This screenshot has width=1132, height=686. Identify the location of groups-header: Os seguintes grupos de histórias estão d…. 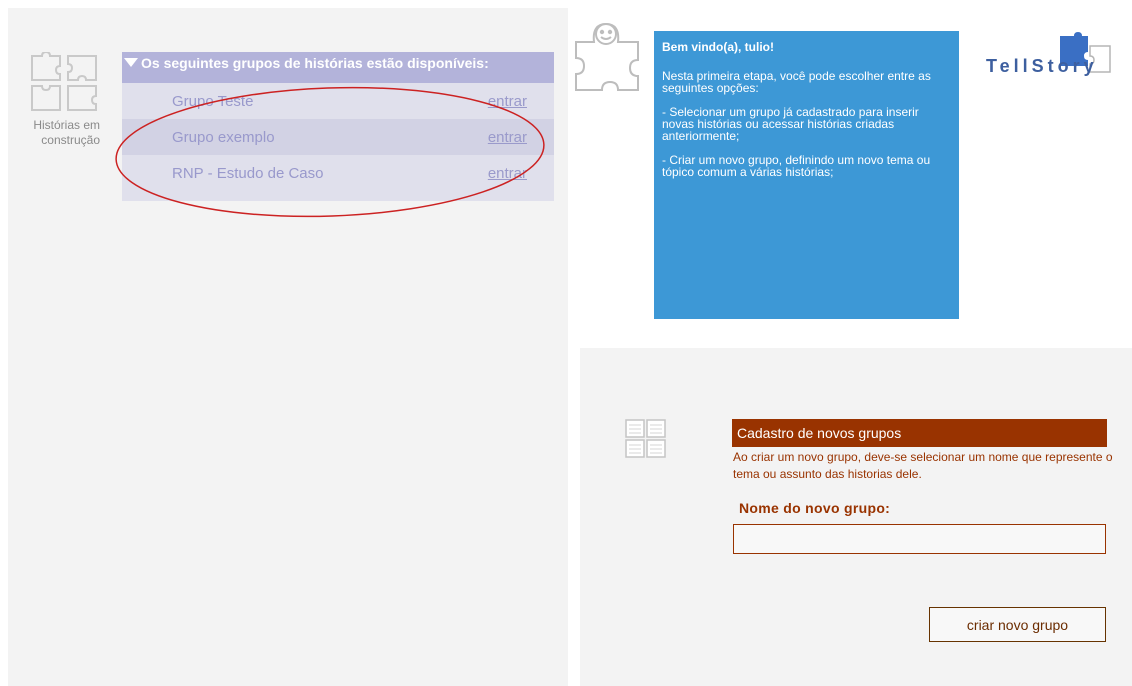
(338, 67).